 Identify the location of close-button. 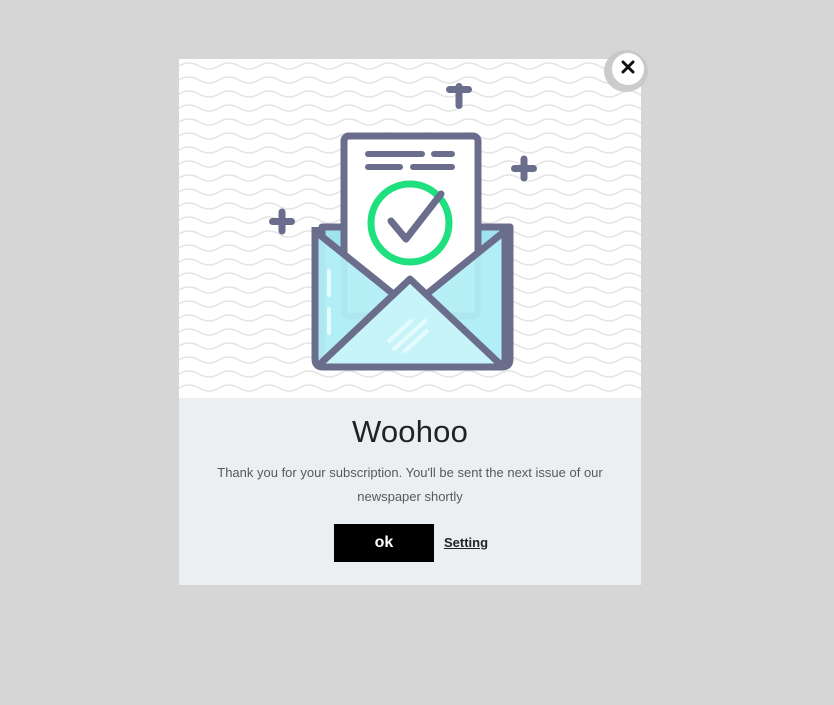
(628, 69).